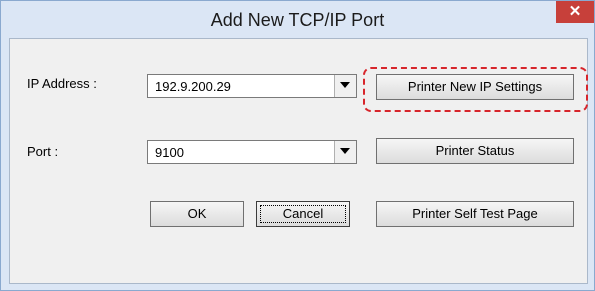  I want to click on printer-status-button: Printer Status, so click(475, 151).